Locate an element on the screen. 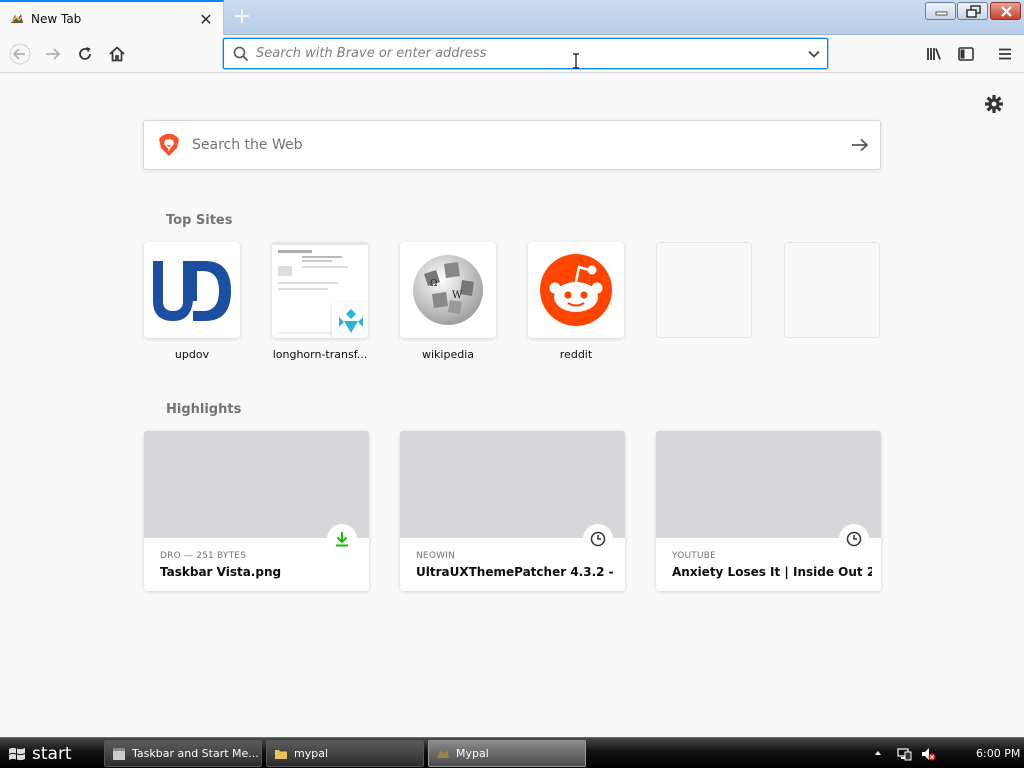  volume-muted-icon is located at coordinates (928, 754).